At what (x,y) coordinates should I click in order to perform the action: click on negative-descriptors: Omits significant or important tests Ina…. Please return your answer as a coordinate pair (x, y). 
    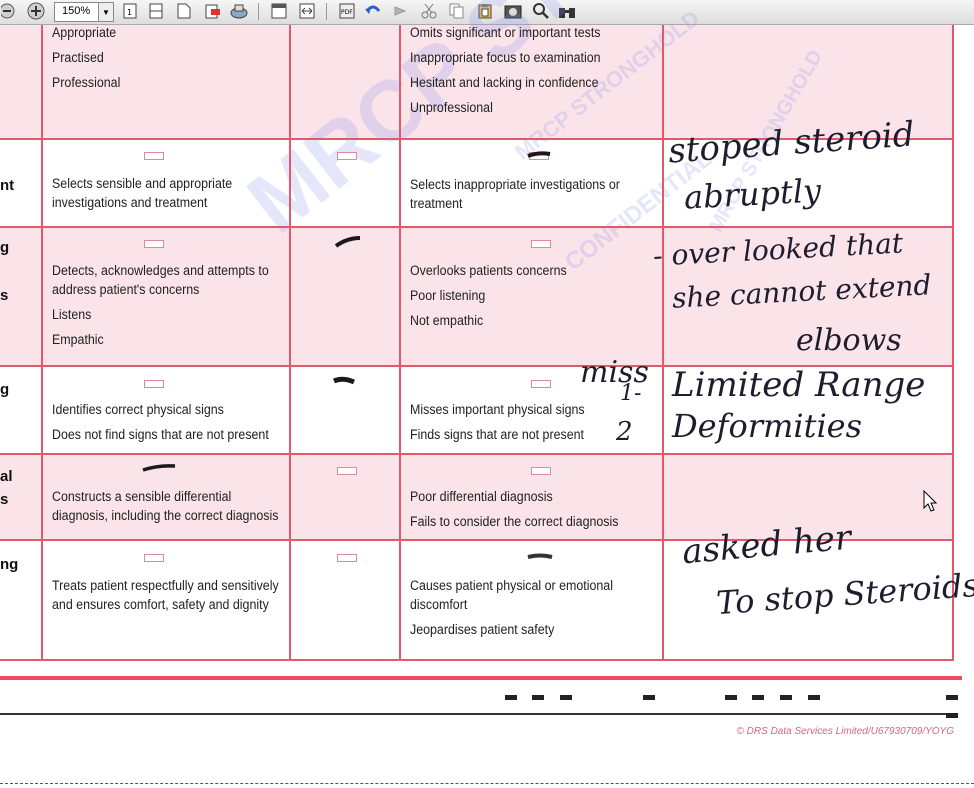
    Looking at the image, I should click on (505, 70).